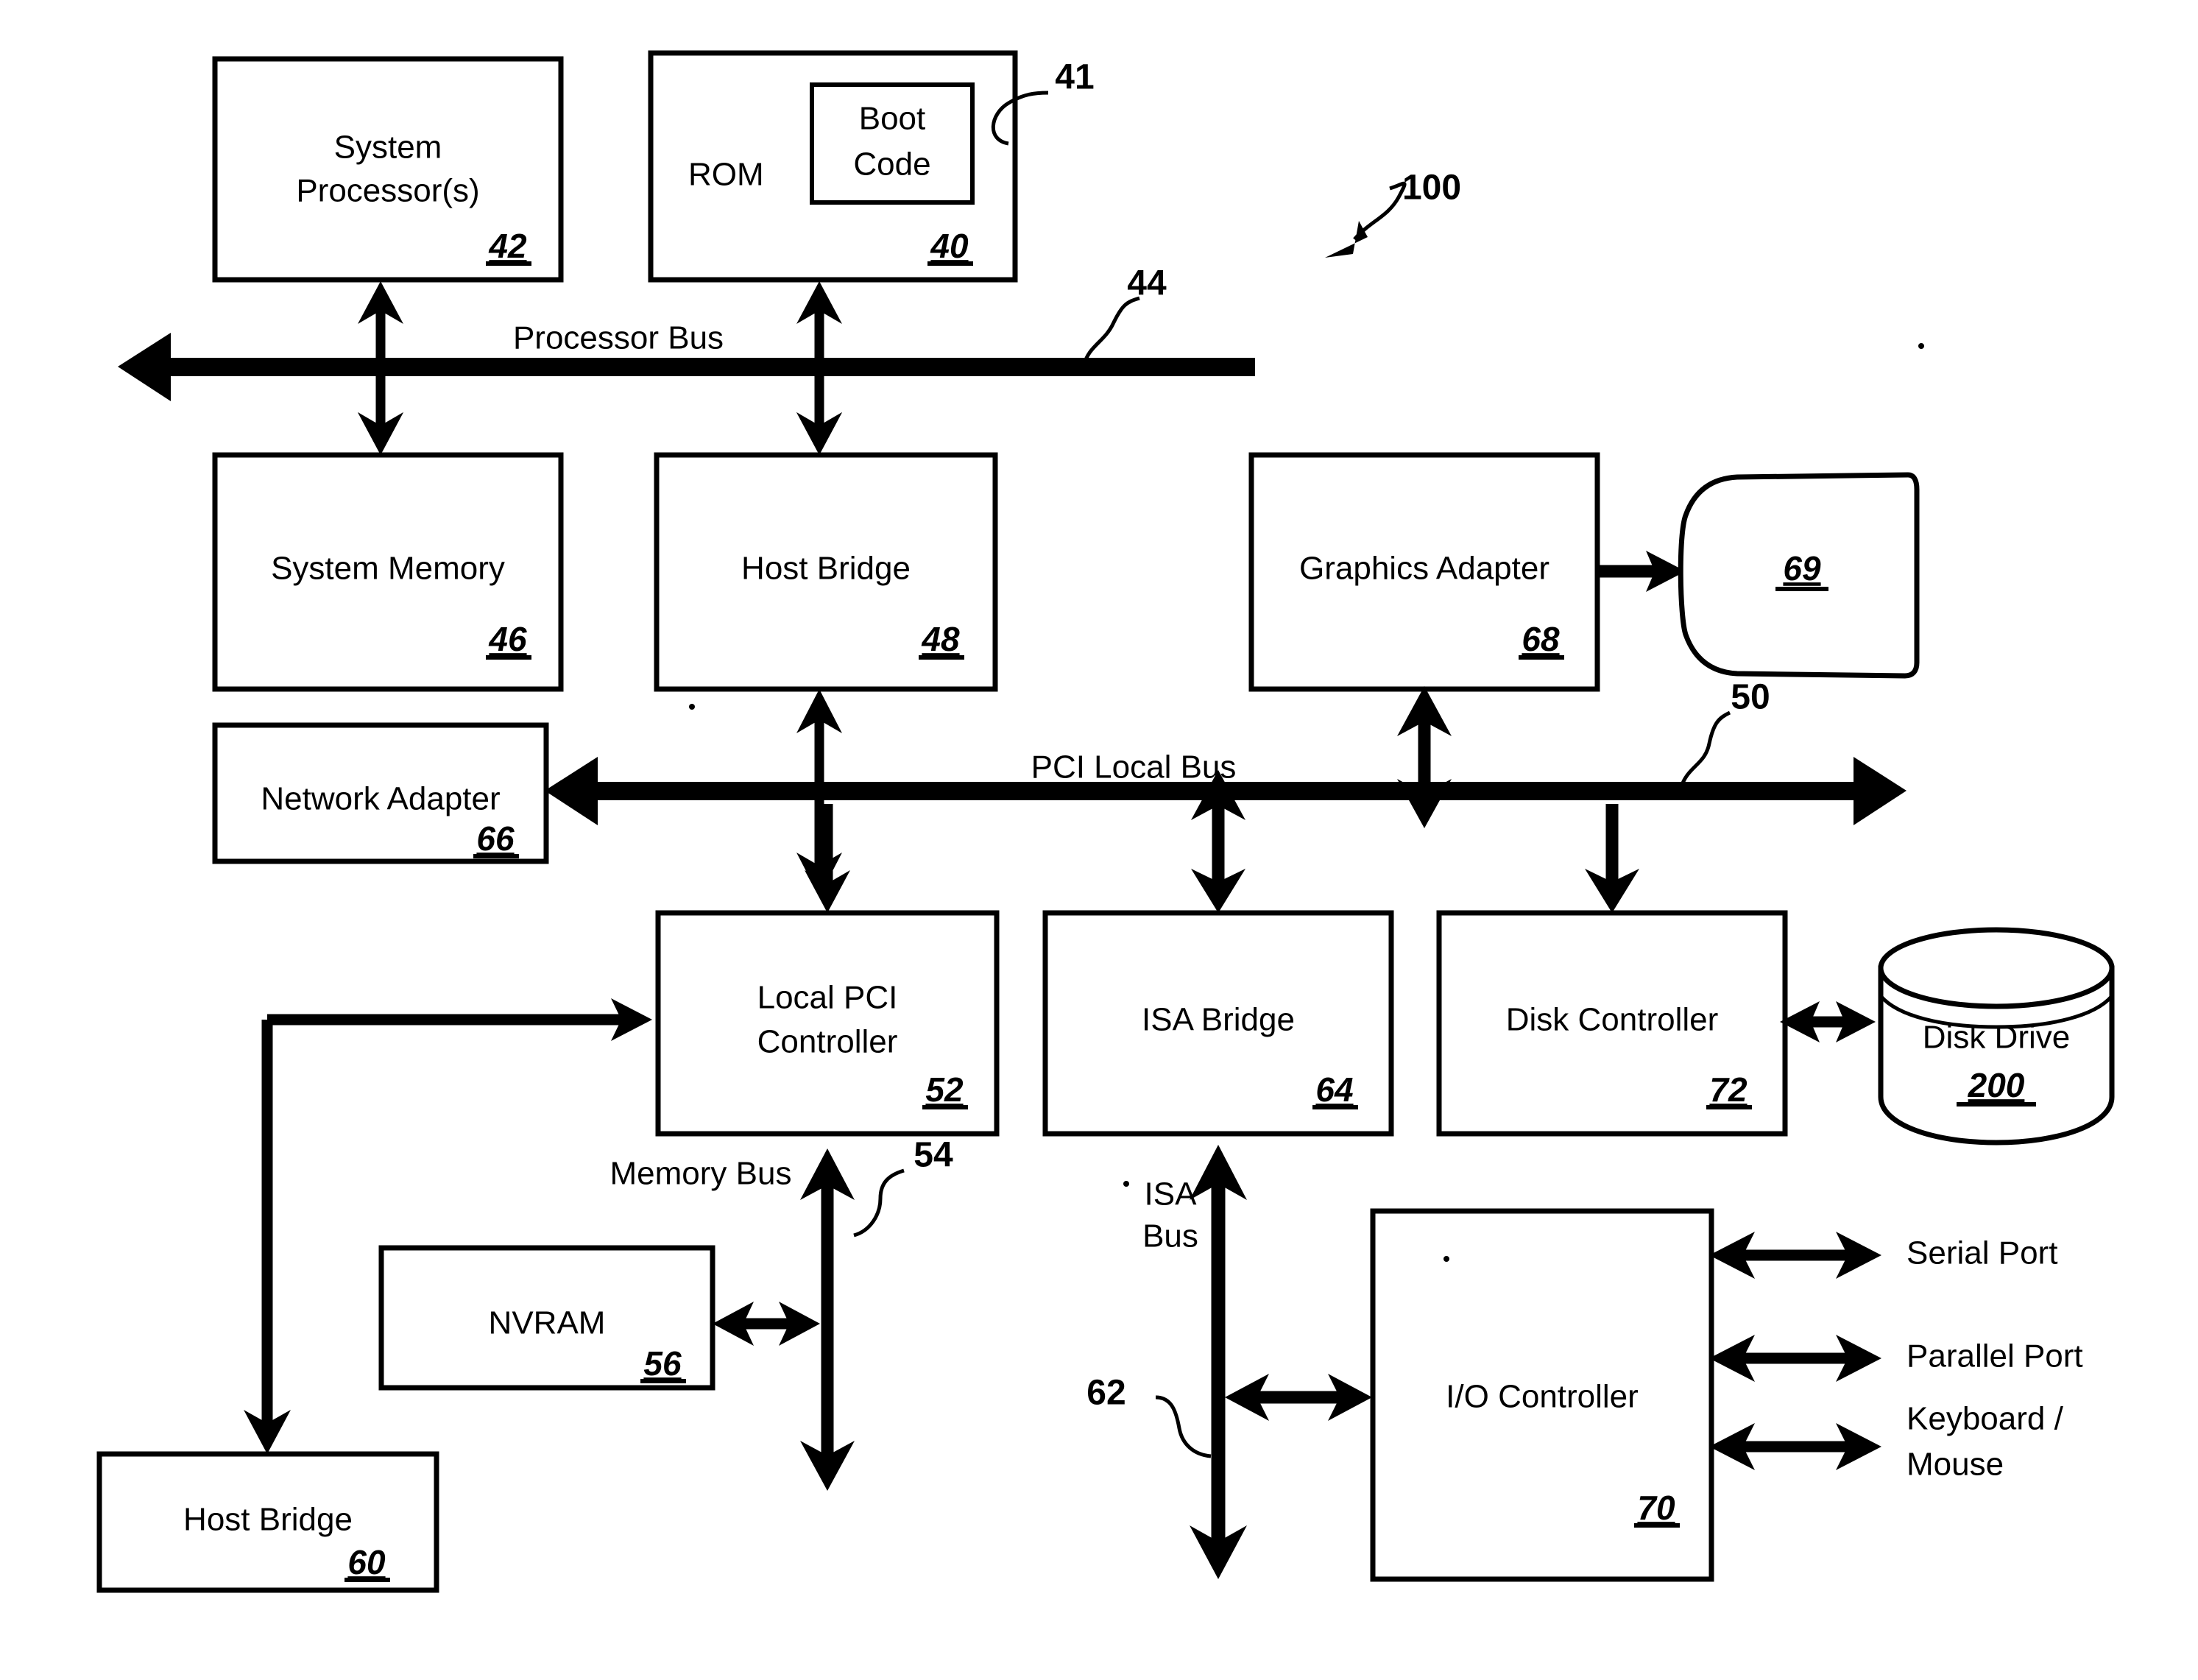 This screenshot has height=1680, width=2198. What do you see at coordinates (827, 998) in the screenshot?
I see `block-local-pci-controller-label-line1: Local PCI` at bounding box center [827, 998].